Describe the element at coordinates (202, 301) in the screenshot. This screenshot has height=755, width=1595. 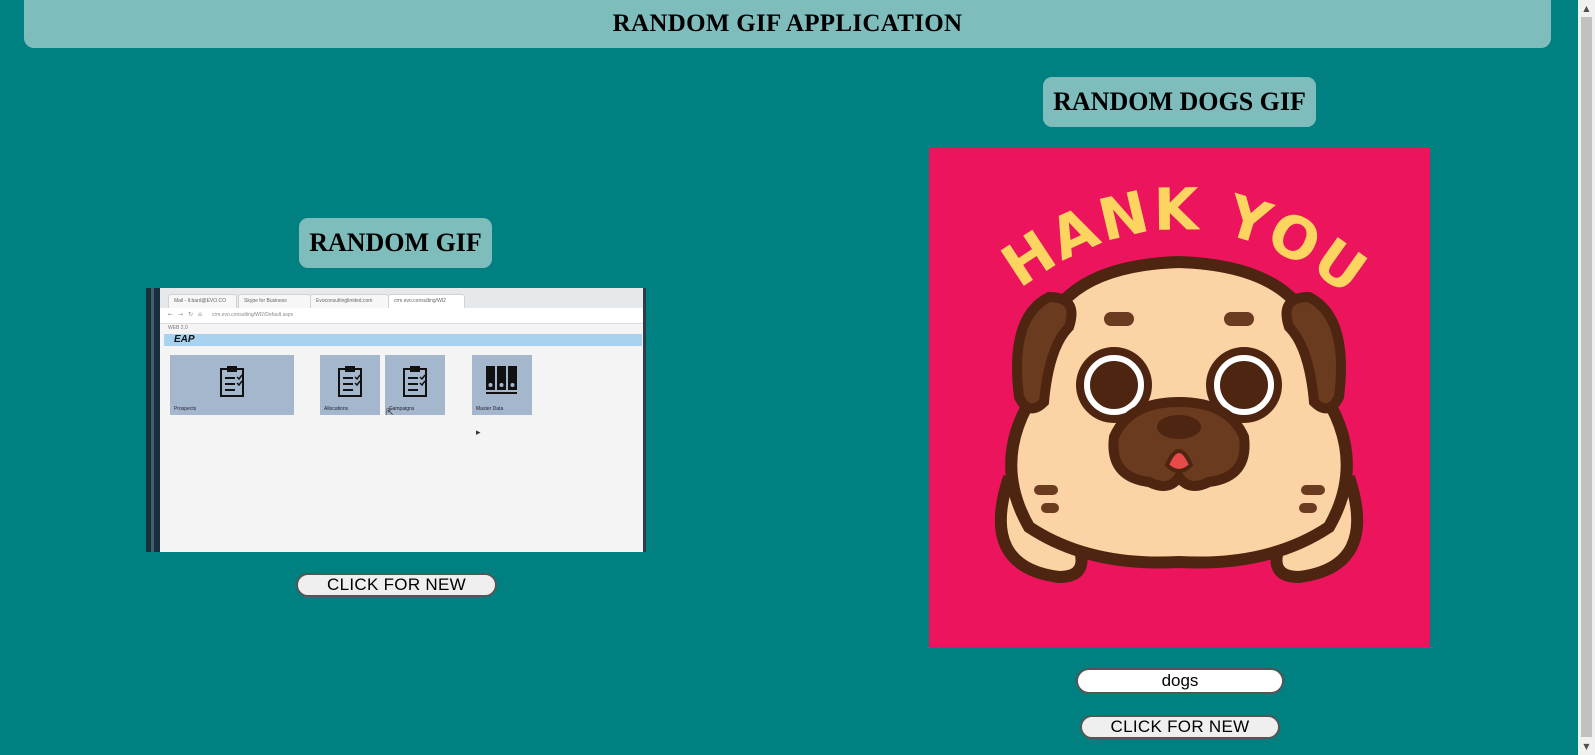
I see `browser-tab: Mail - lt.bard@EVO.CO` at that location.